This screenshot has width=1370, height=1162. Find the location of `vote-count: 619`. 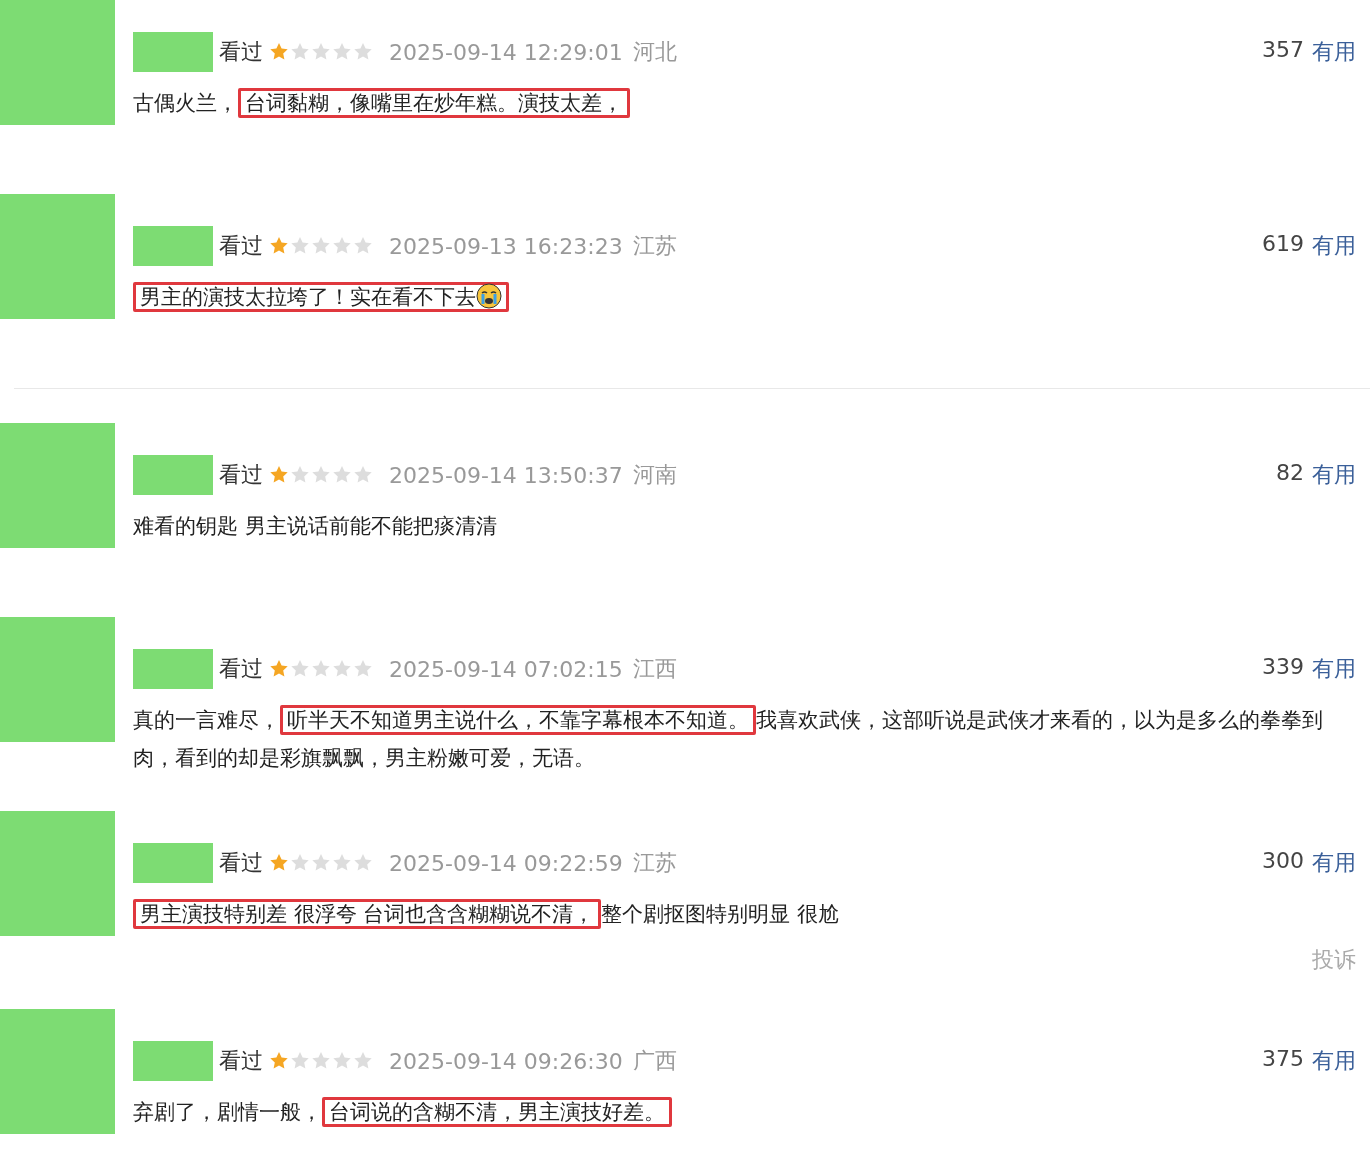

vote-count: 619 is located at coordinates (1283, 244).